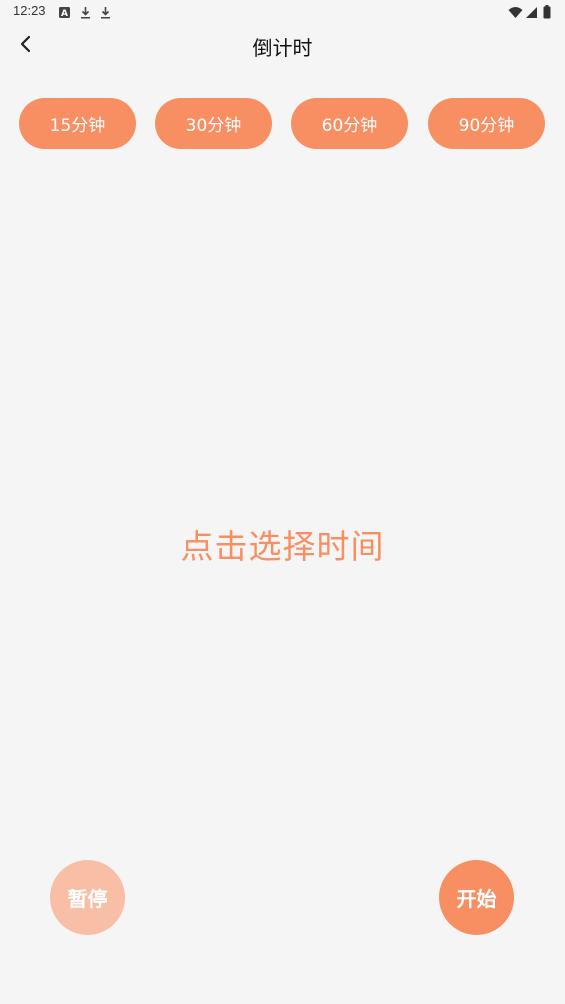 The height and width of the screenshot is (1004, 565). What do you see at coordinates (282, 123) in the screenshot?
I see `preset-buttons: 15分钟 30分钟 60分钟 90分钟` at bounding box center [282, 123].